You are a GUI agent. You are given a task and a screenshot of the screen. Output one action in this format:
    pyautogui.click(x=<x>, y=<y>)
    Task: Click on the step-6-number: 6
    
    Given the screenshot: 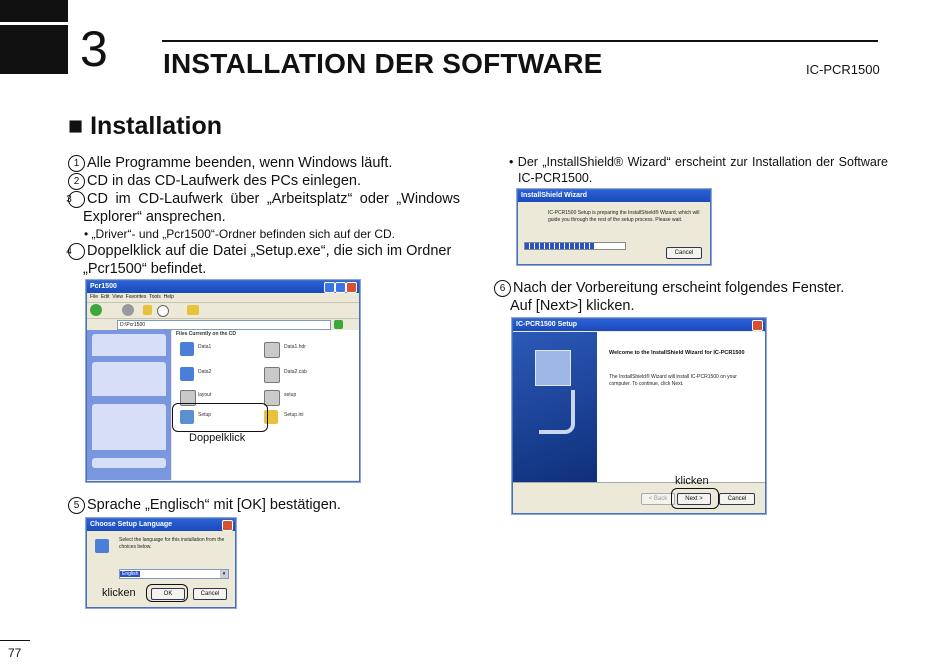 What is the action you would take?
    pyautogui.click(x=502, y=288)
    